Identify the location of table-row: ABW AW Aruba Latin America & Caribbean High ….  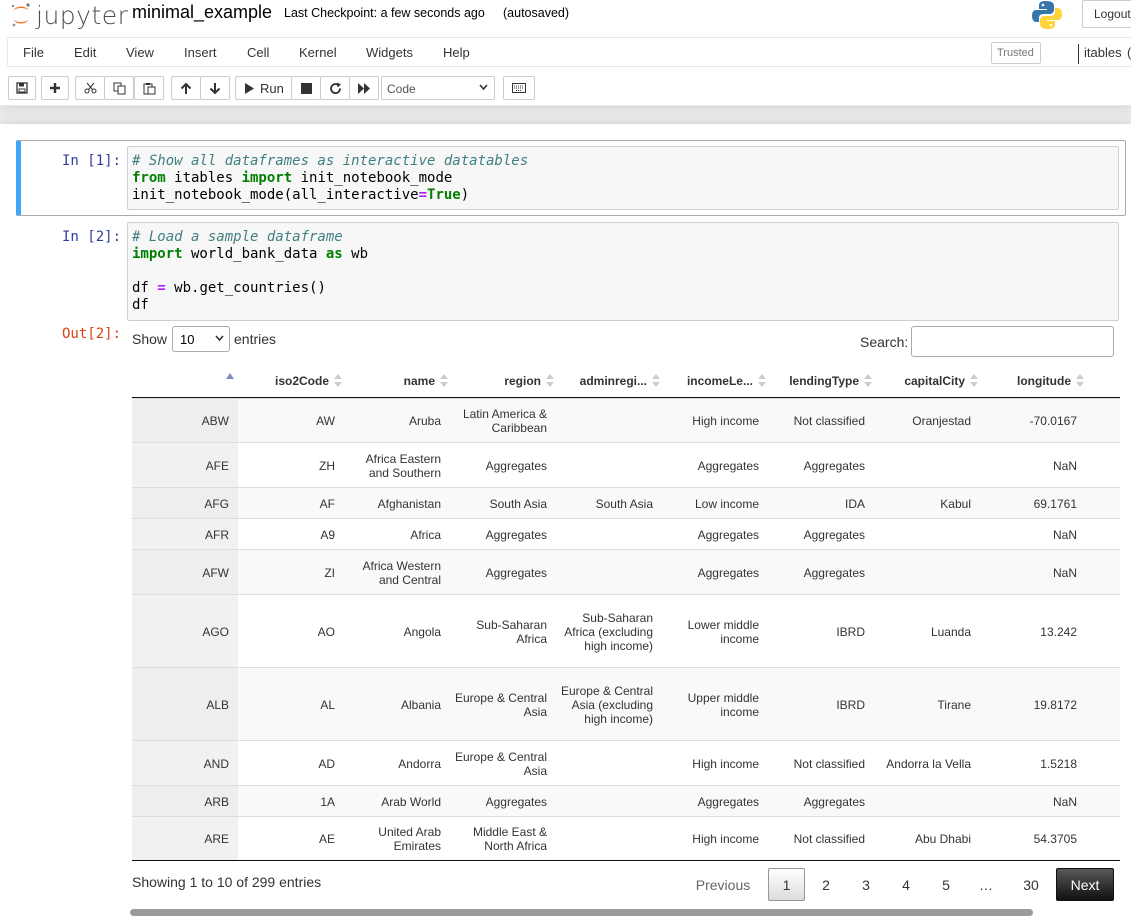
(626, 420).